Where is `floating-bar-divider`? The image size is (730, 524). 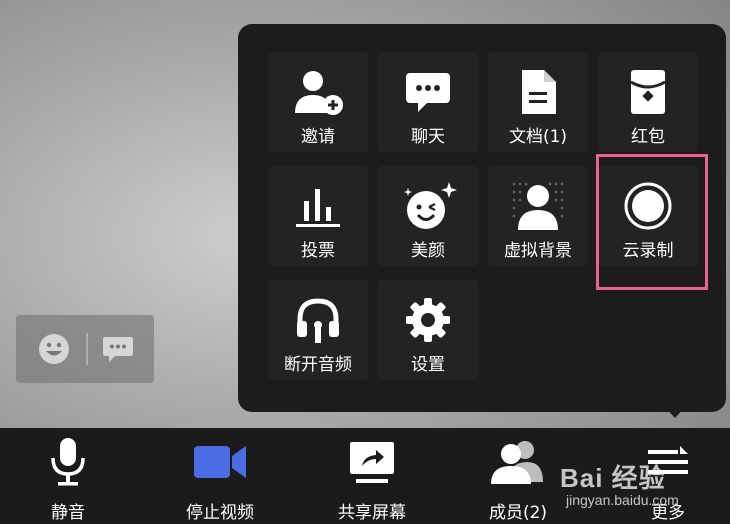 floating-bar-divider is located at coordinates (87, 349).